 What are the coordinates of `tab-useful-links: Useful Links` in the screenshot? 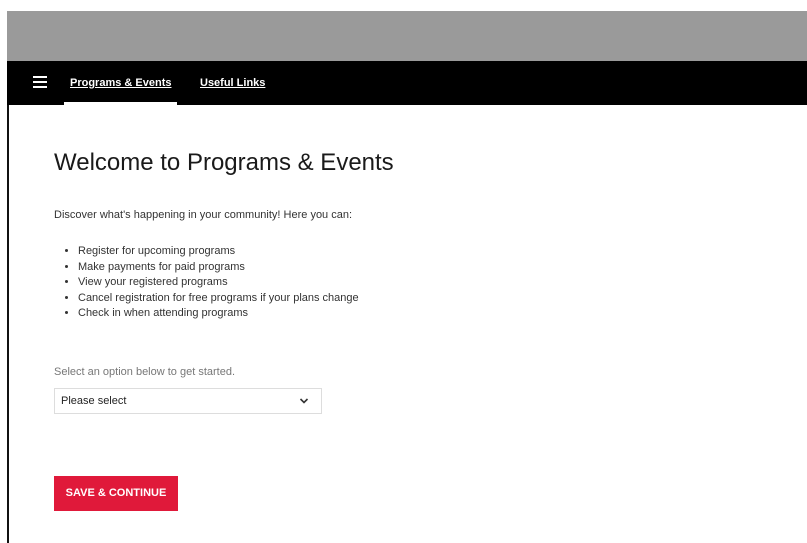 It's located at (232, 83).